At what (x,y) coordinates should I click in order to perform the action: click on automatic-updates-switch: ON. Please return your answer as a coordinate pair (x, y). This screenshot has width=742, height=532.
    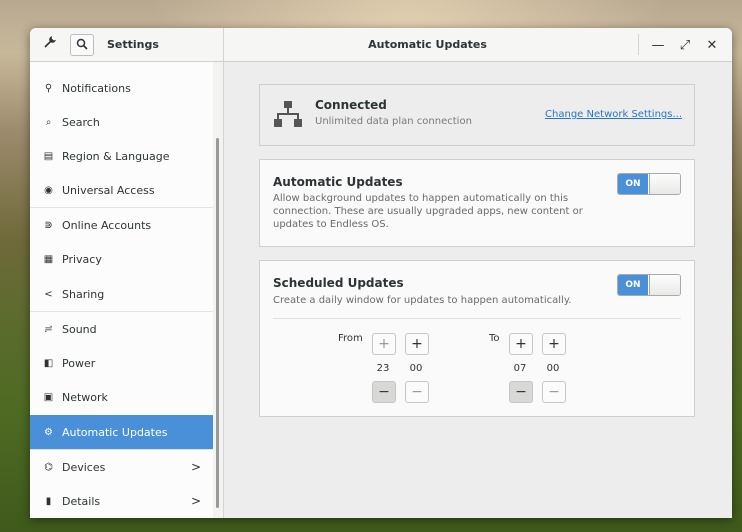
    Looking at the image, I should click on (649, 184).